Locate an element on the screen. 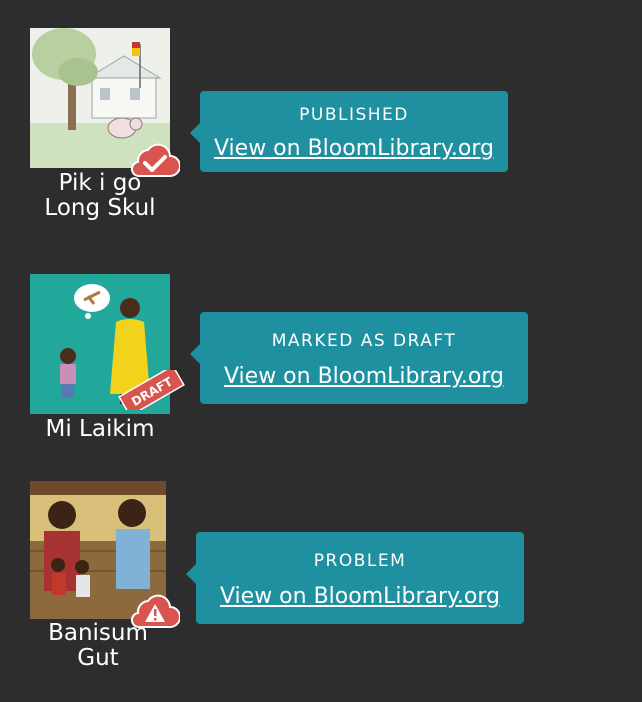 The image size is (642, 702). book-title: Banisum Gut is located at coordinates (98, 646).